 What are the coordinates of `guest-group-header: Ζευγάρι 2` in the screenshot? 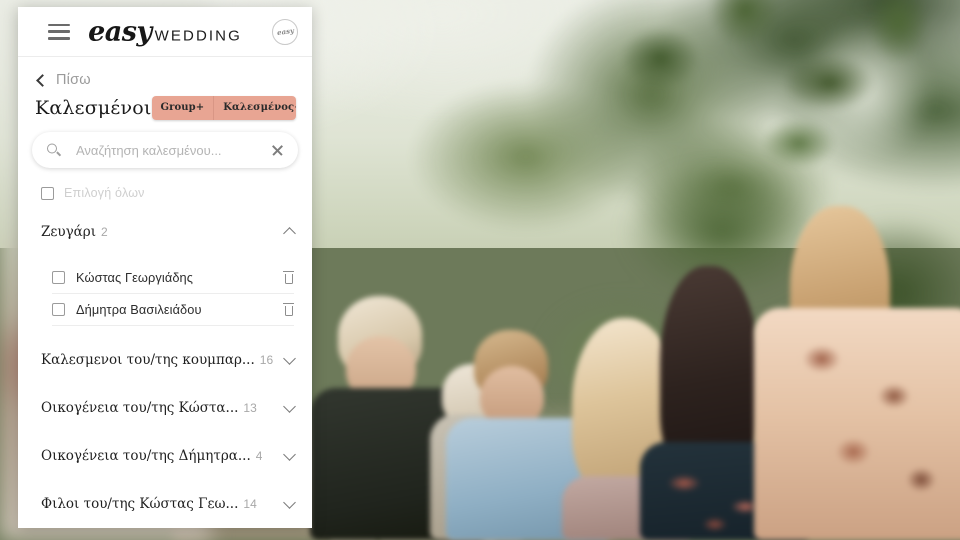 It's located at (165, 232).